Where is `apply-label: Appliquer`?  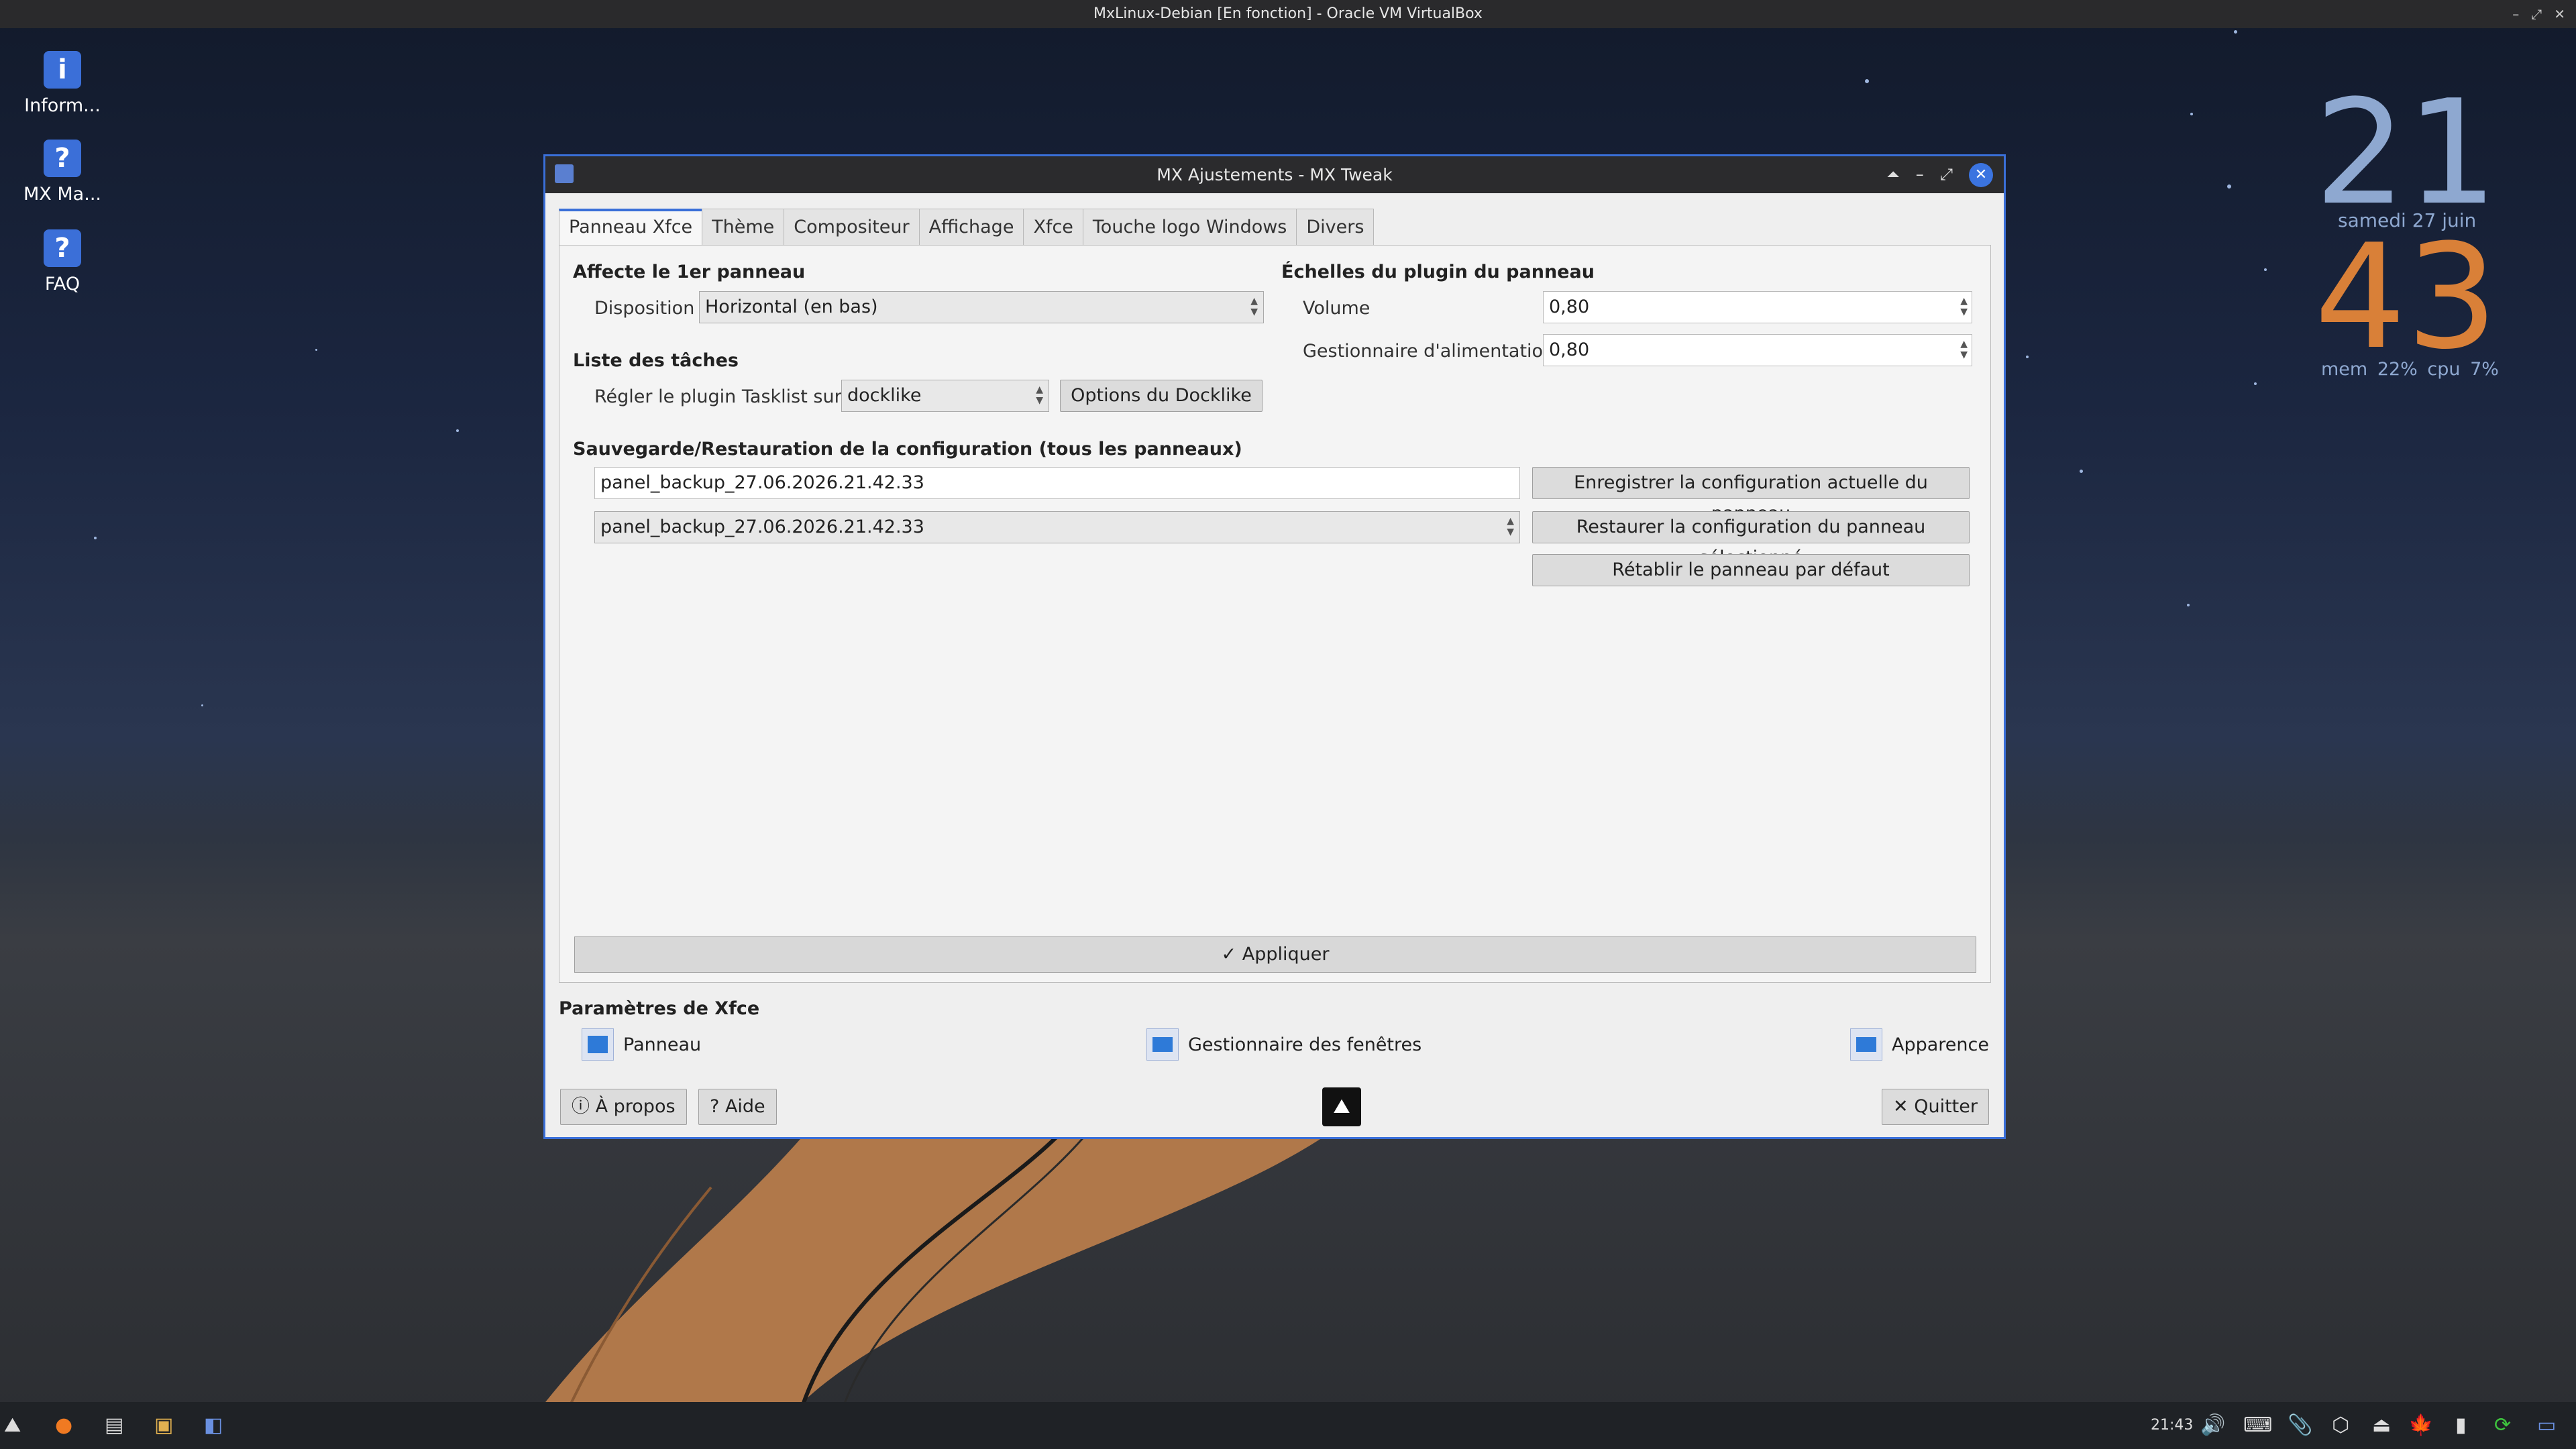
apply-label: Appliquer is located at coordinates (1286, 954).